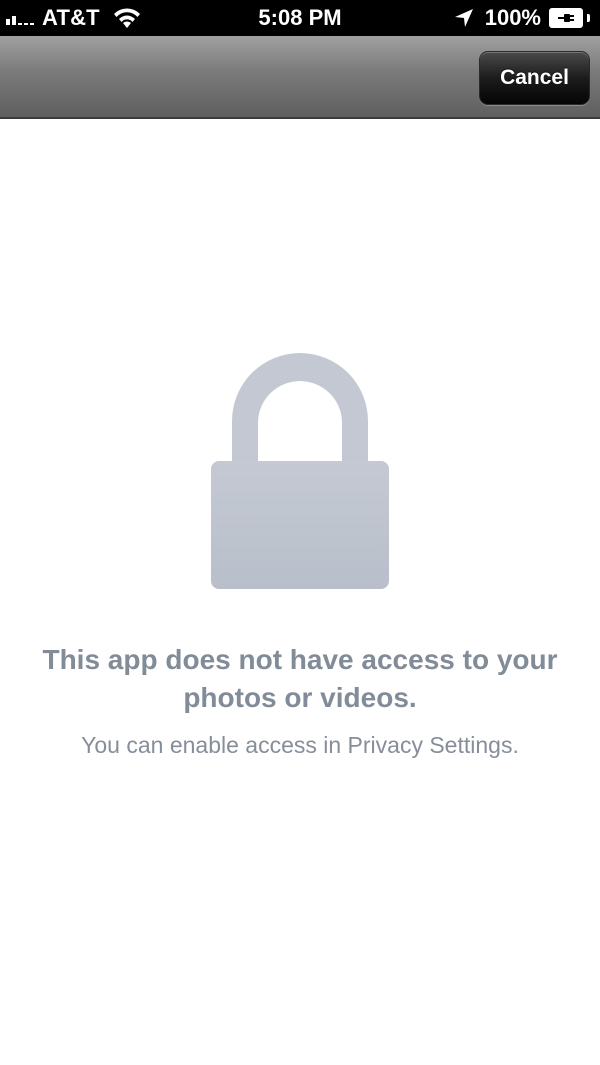 This screenshot has width=600, height=1065. I want to click on signal-strength-icon, so click(21, 18).